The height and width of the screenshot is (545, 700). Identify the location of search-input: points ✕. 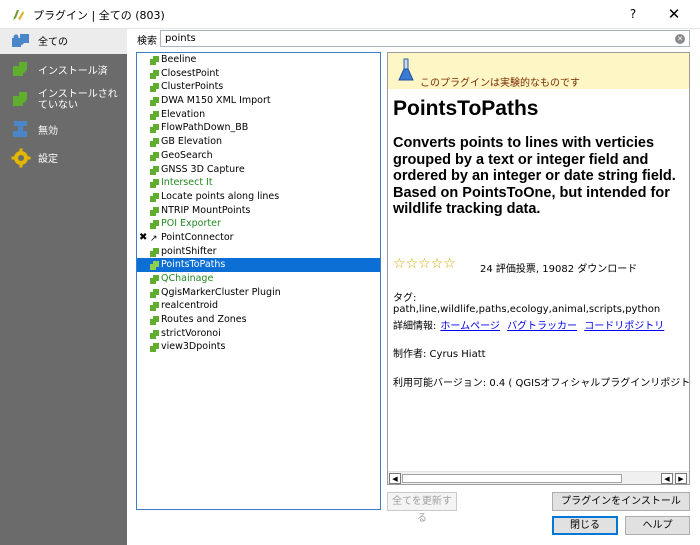
(425, 38).